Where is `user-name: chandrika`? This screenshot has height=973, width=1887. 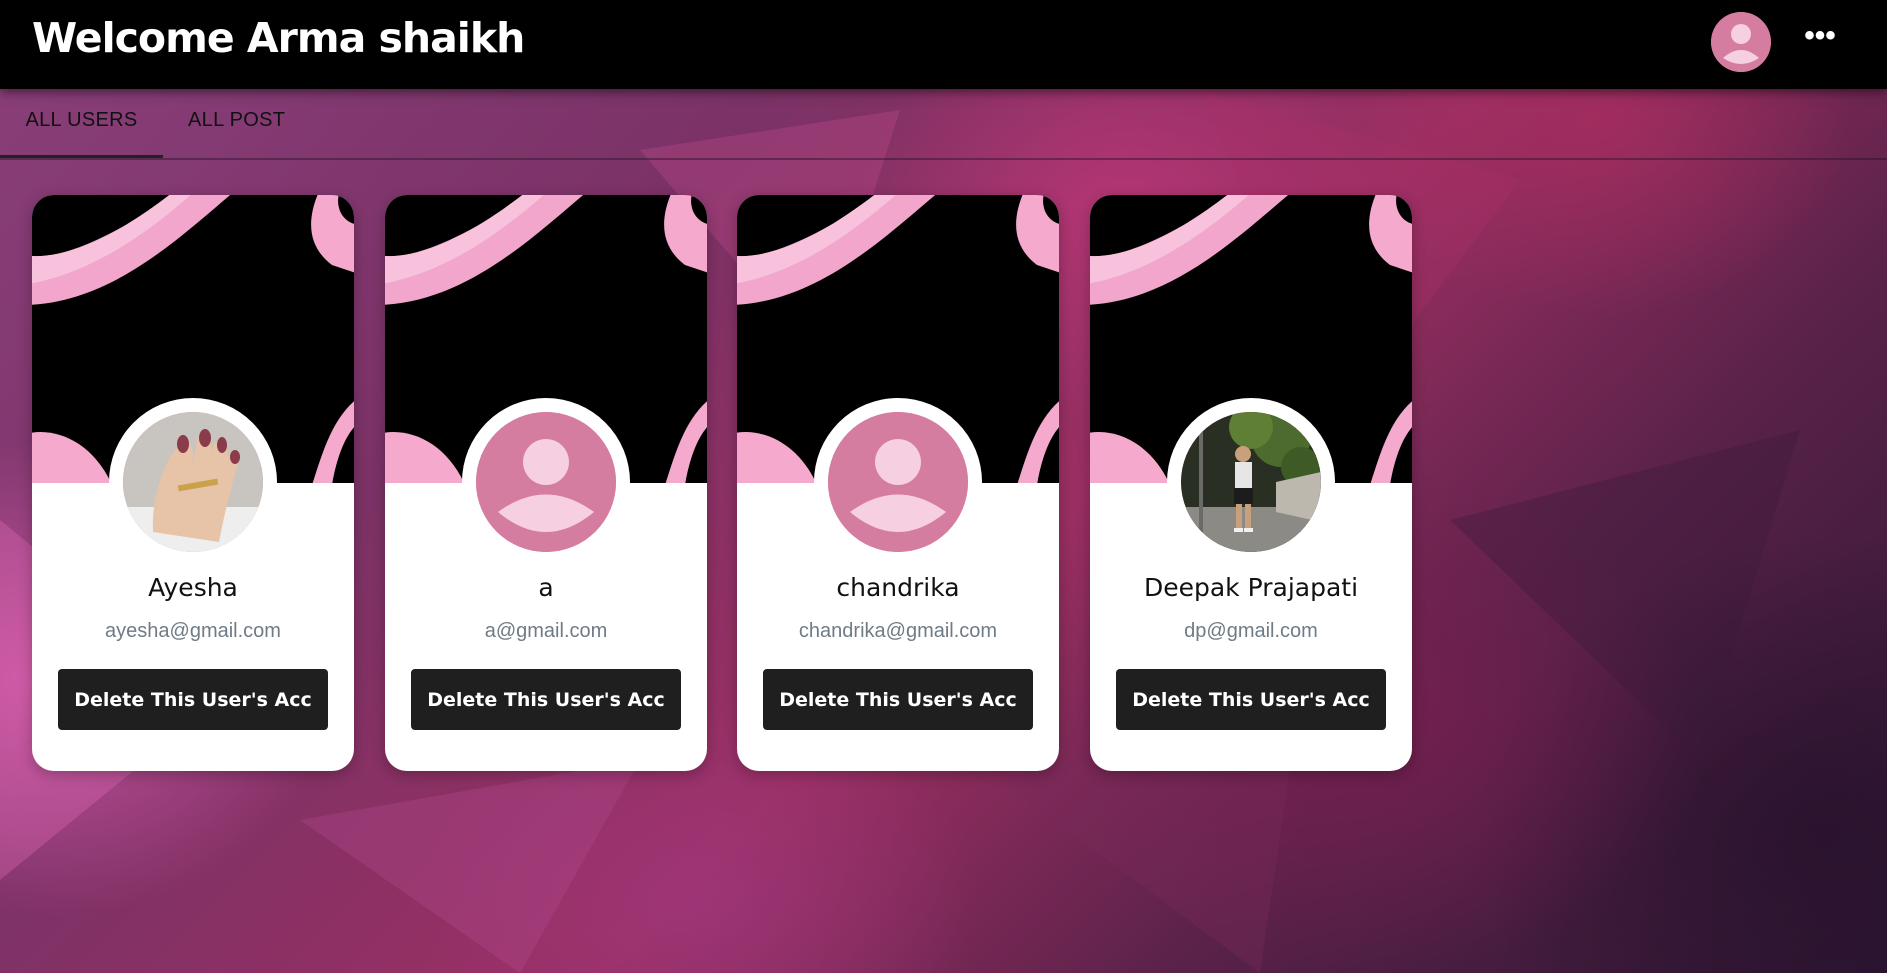 user-name: chandrika is located at coordinates (898, 587).